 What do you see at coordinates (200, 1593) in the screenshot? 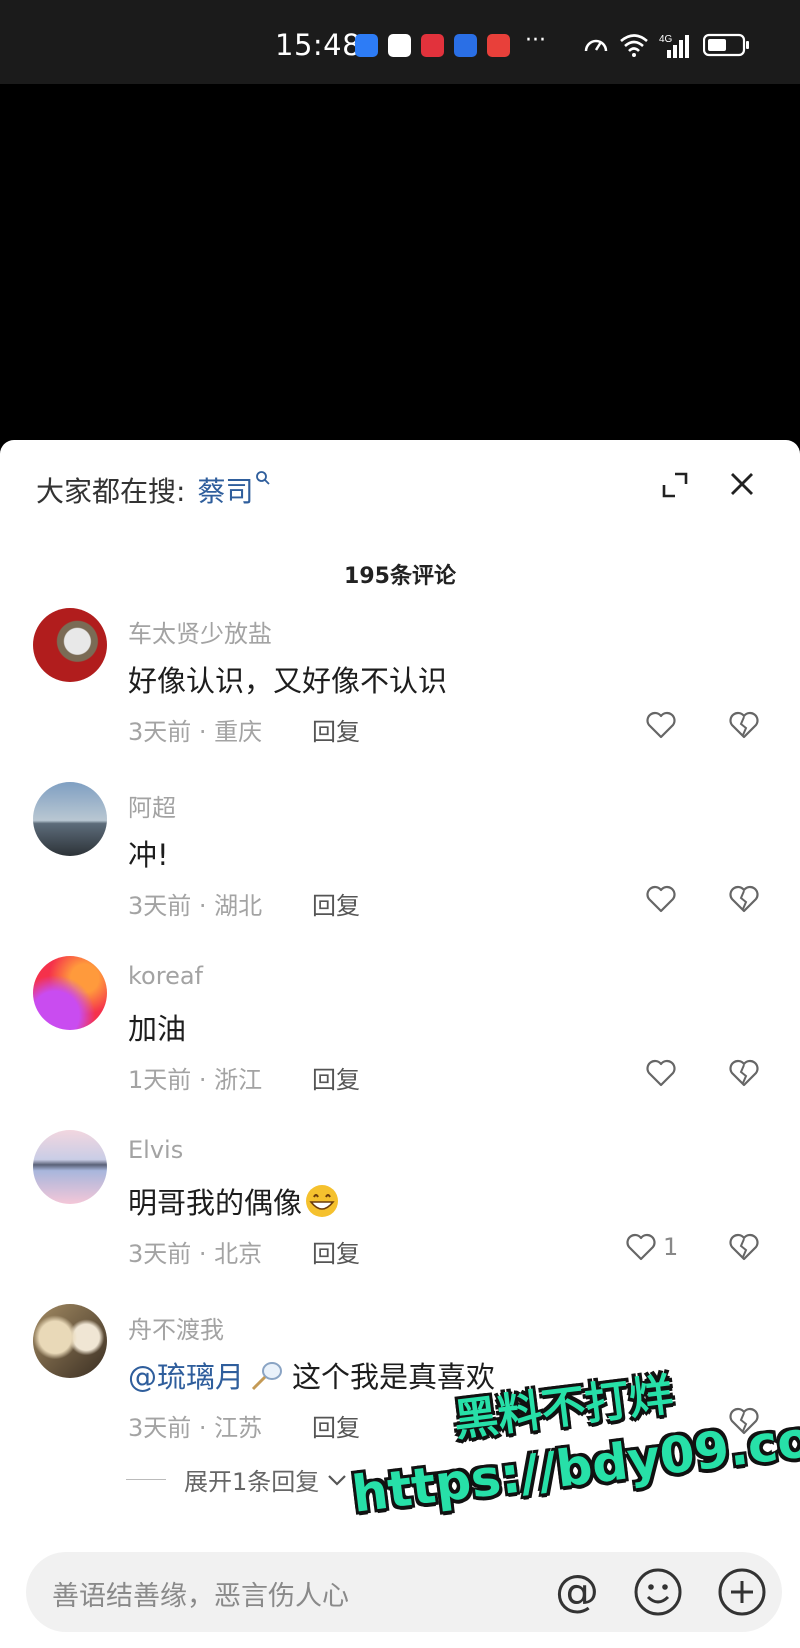
I see `comment-input: 善语结善缘，恶言伤人心` at bounding box center [200, 1593].